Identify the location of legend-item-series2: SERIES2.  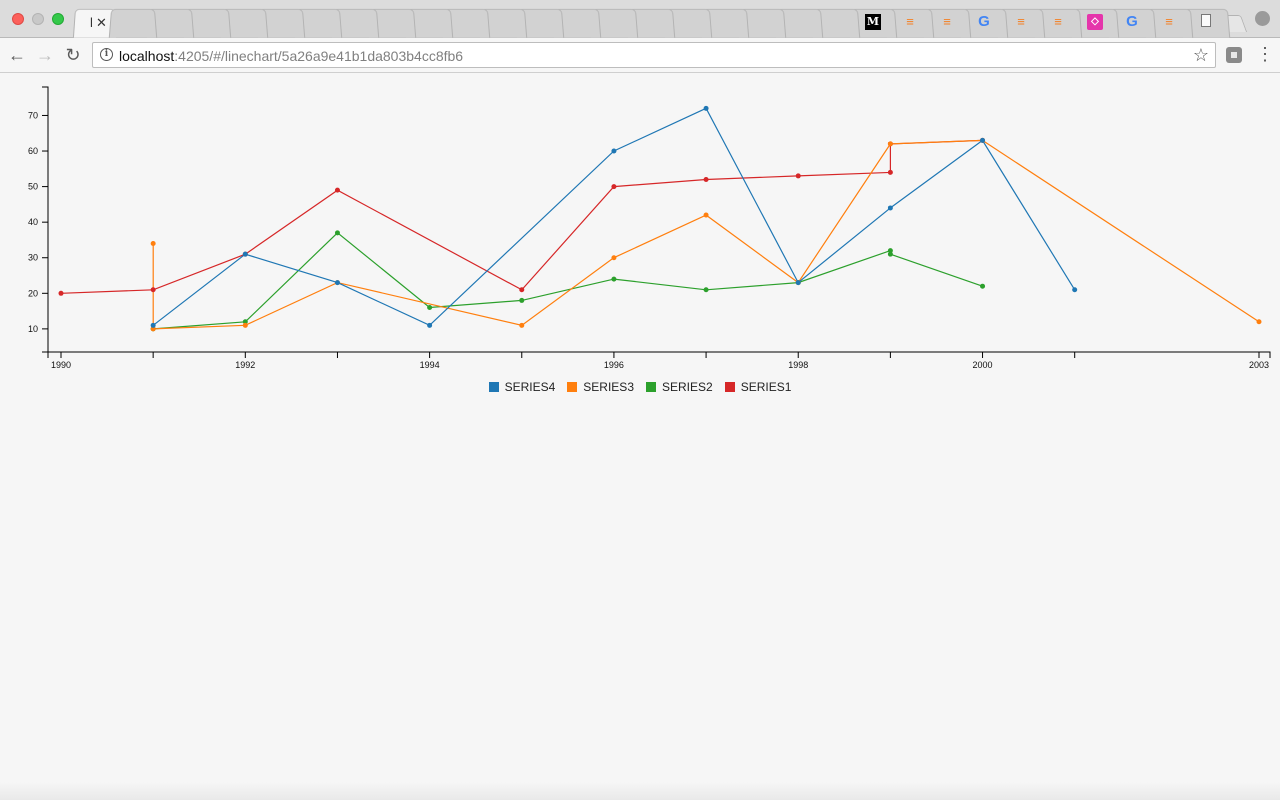
(679, 387).